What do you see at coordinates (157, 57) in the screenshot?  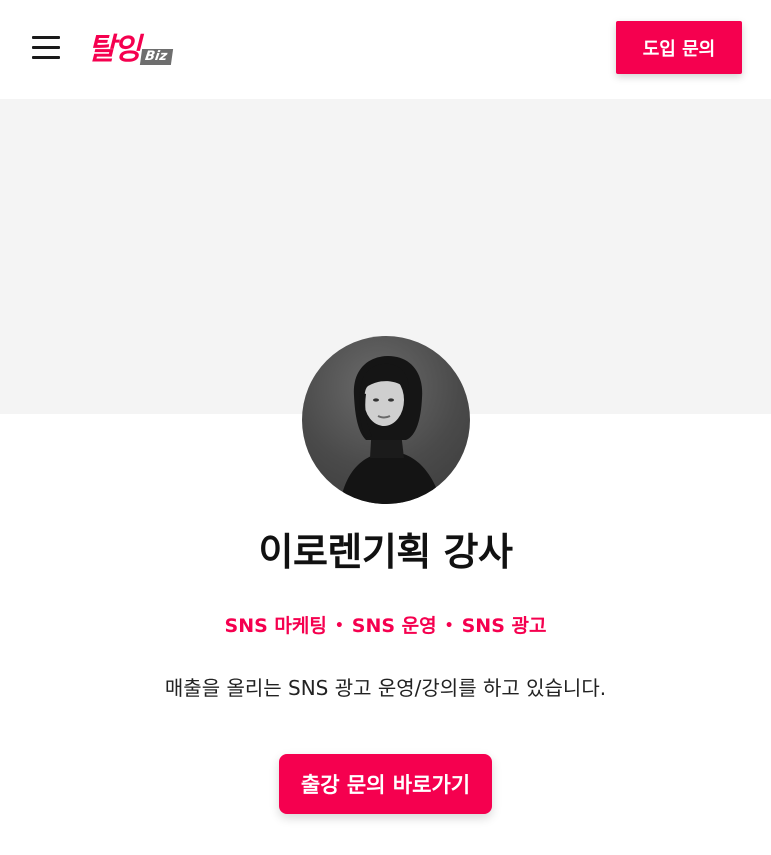 I see `logo-badge: Biz` at bounding box center [157, 57].